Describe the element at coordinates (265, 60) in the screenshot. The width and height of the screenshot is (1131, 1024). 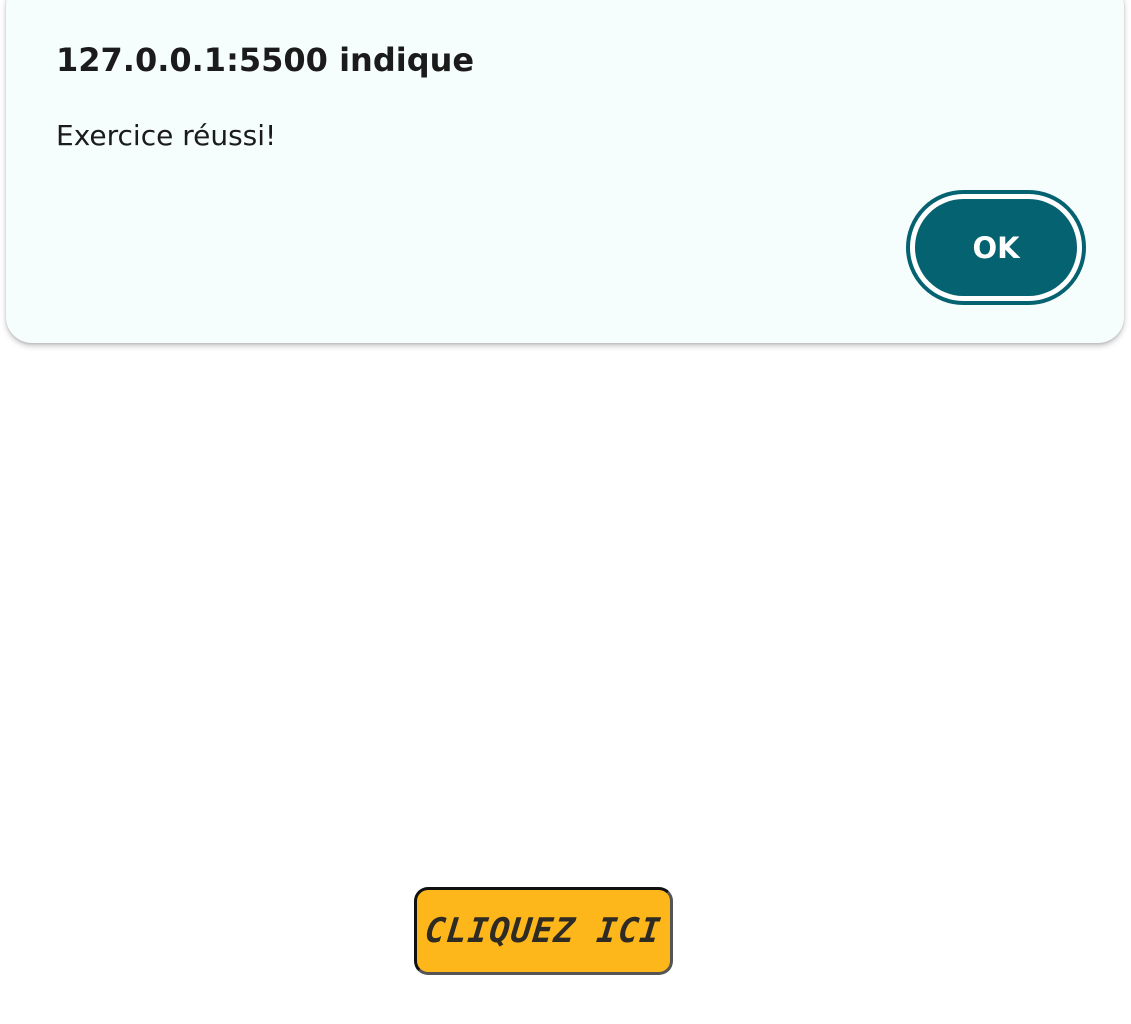
I see `dialog-title: 127.0.0.1:5500 indique` at that location.